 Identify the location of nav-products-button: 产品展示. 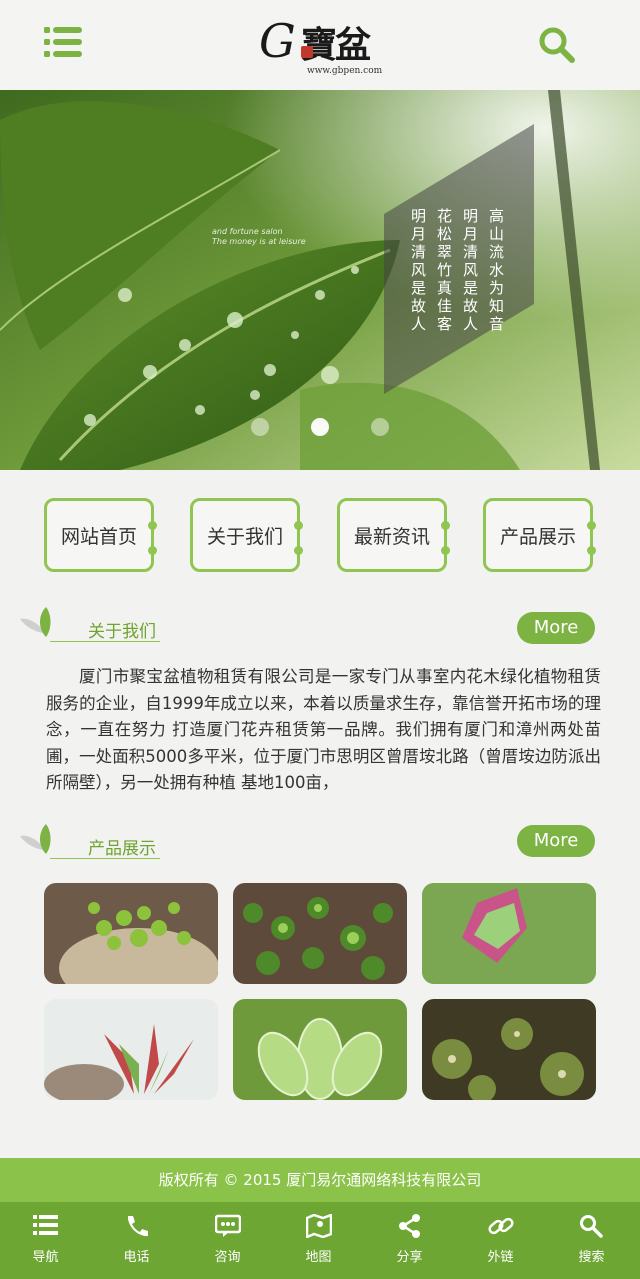
(539, 535).